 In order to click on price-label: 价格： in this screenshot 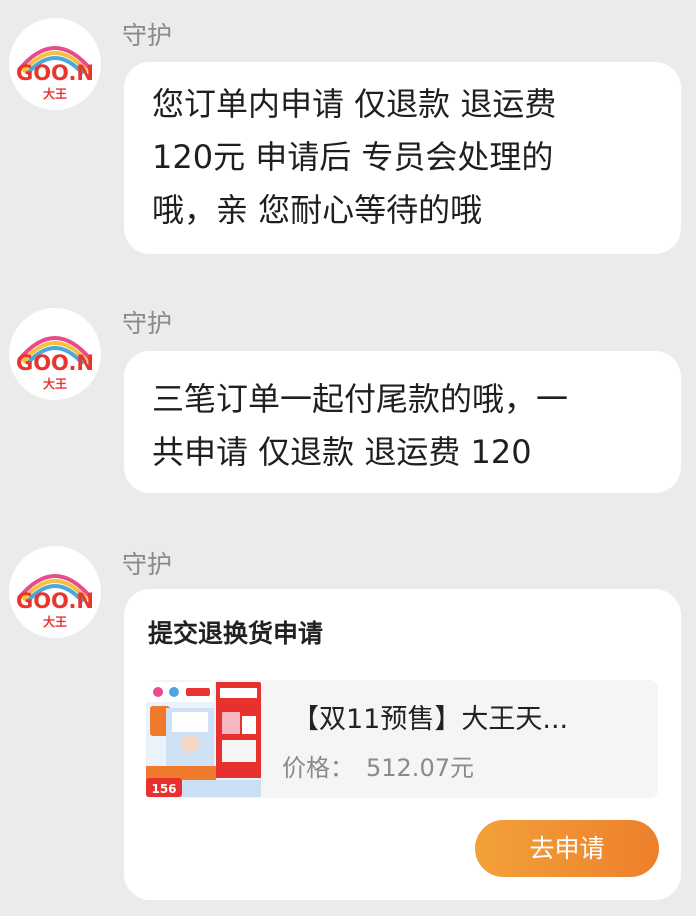, I will do `click(318, 768)`.